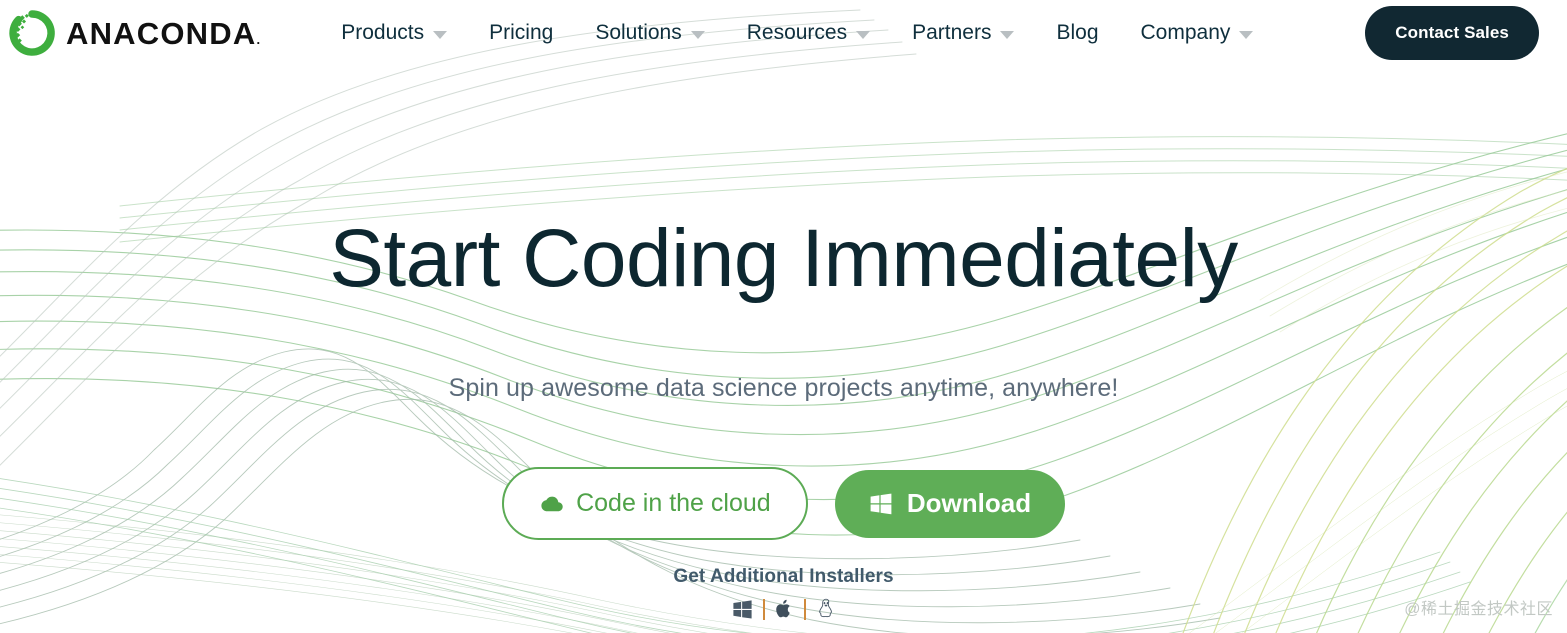  I want to click on nav-item-solutions: Solutions, so click(649, 33).